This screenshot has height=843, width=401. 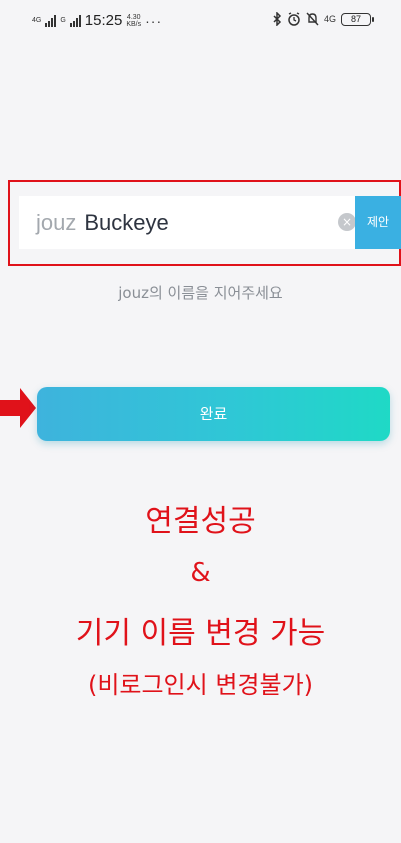 What do you see at coordinates (213, 414) in the screenshot?
I see `done-button: 완료` at bounding box center [213, 414].